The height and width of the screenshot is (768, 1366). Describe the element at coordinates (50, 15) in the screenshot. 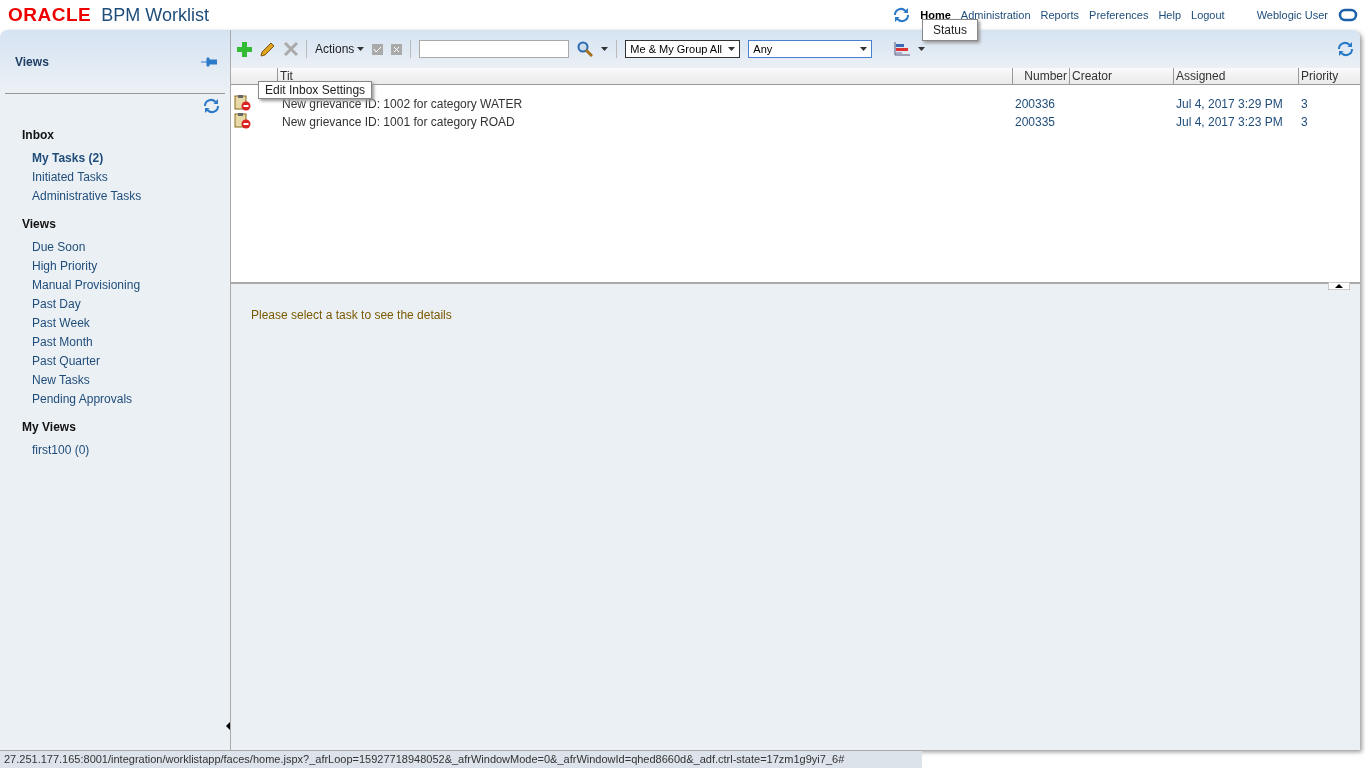

I see `oracle-logo: ORACLE` at that location.